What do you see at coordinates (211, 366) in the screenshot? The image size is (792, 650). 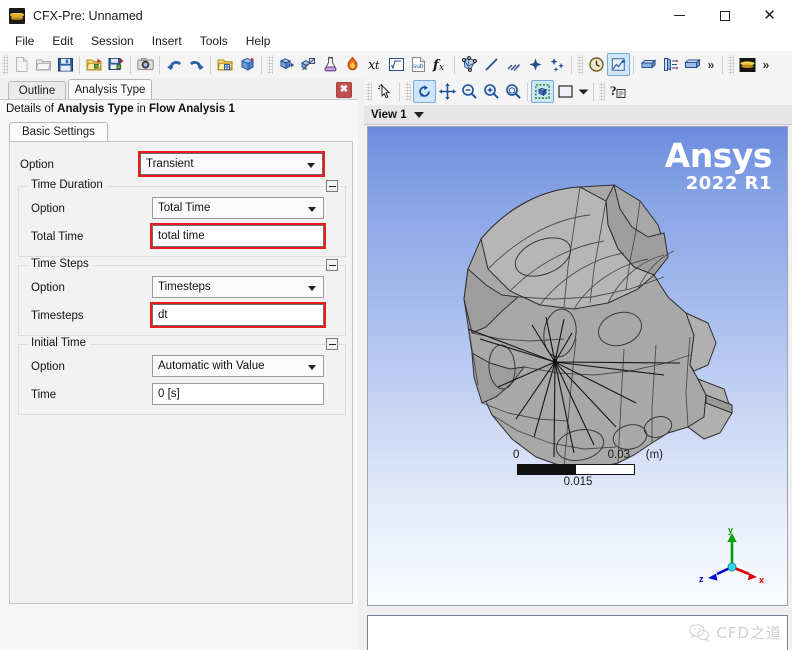 I see `initial-time-option-value: Automatic with Value` at bounding box center [211, 366].